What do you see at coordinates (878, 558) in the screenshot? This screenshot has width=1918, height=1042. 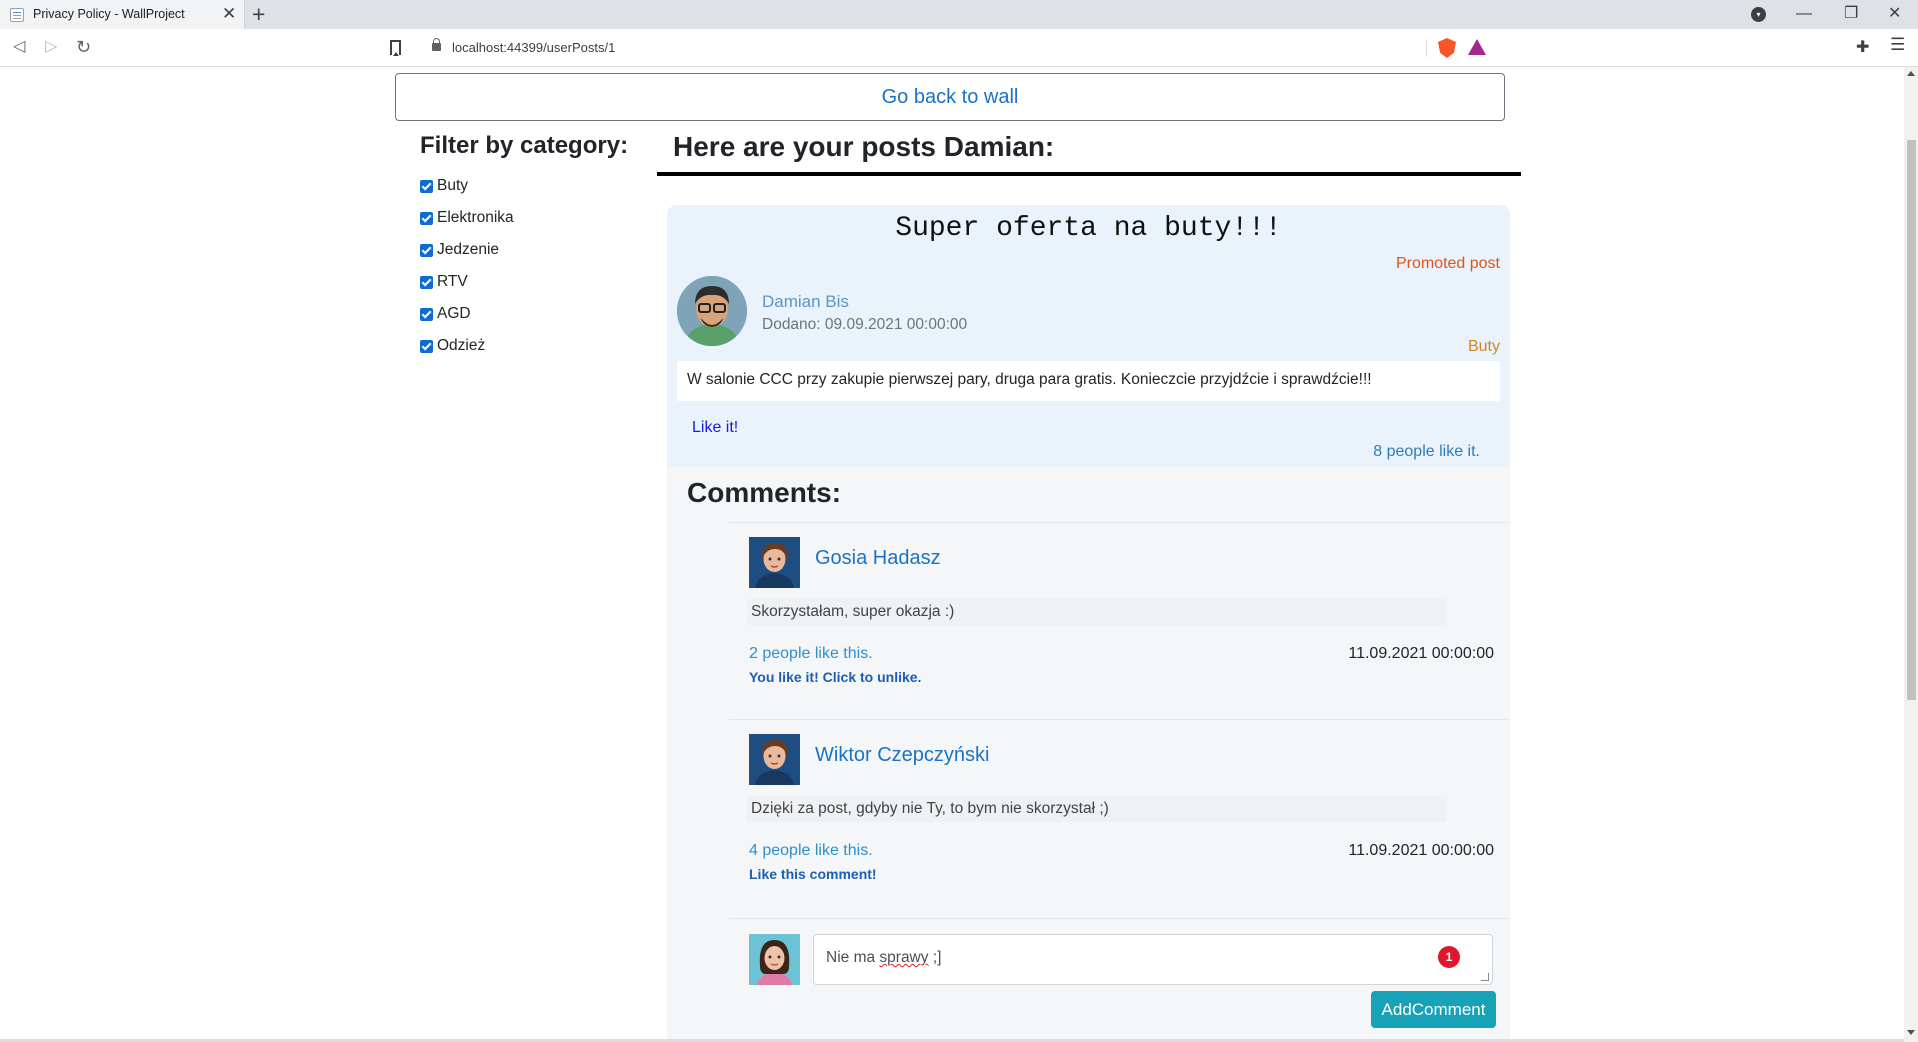 I see `comment-author-link: Gosia Hadasz` at bounding box center [878, 558].